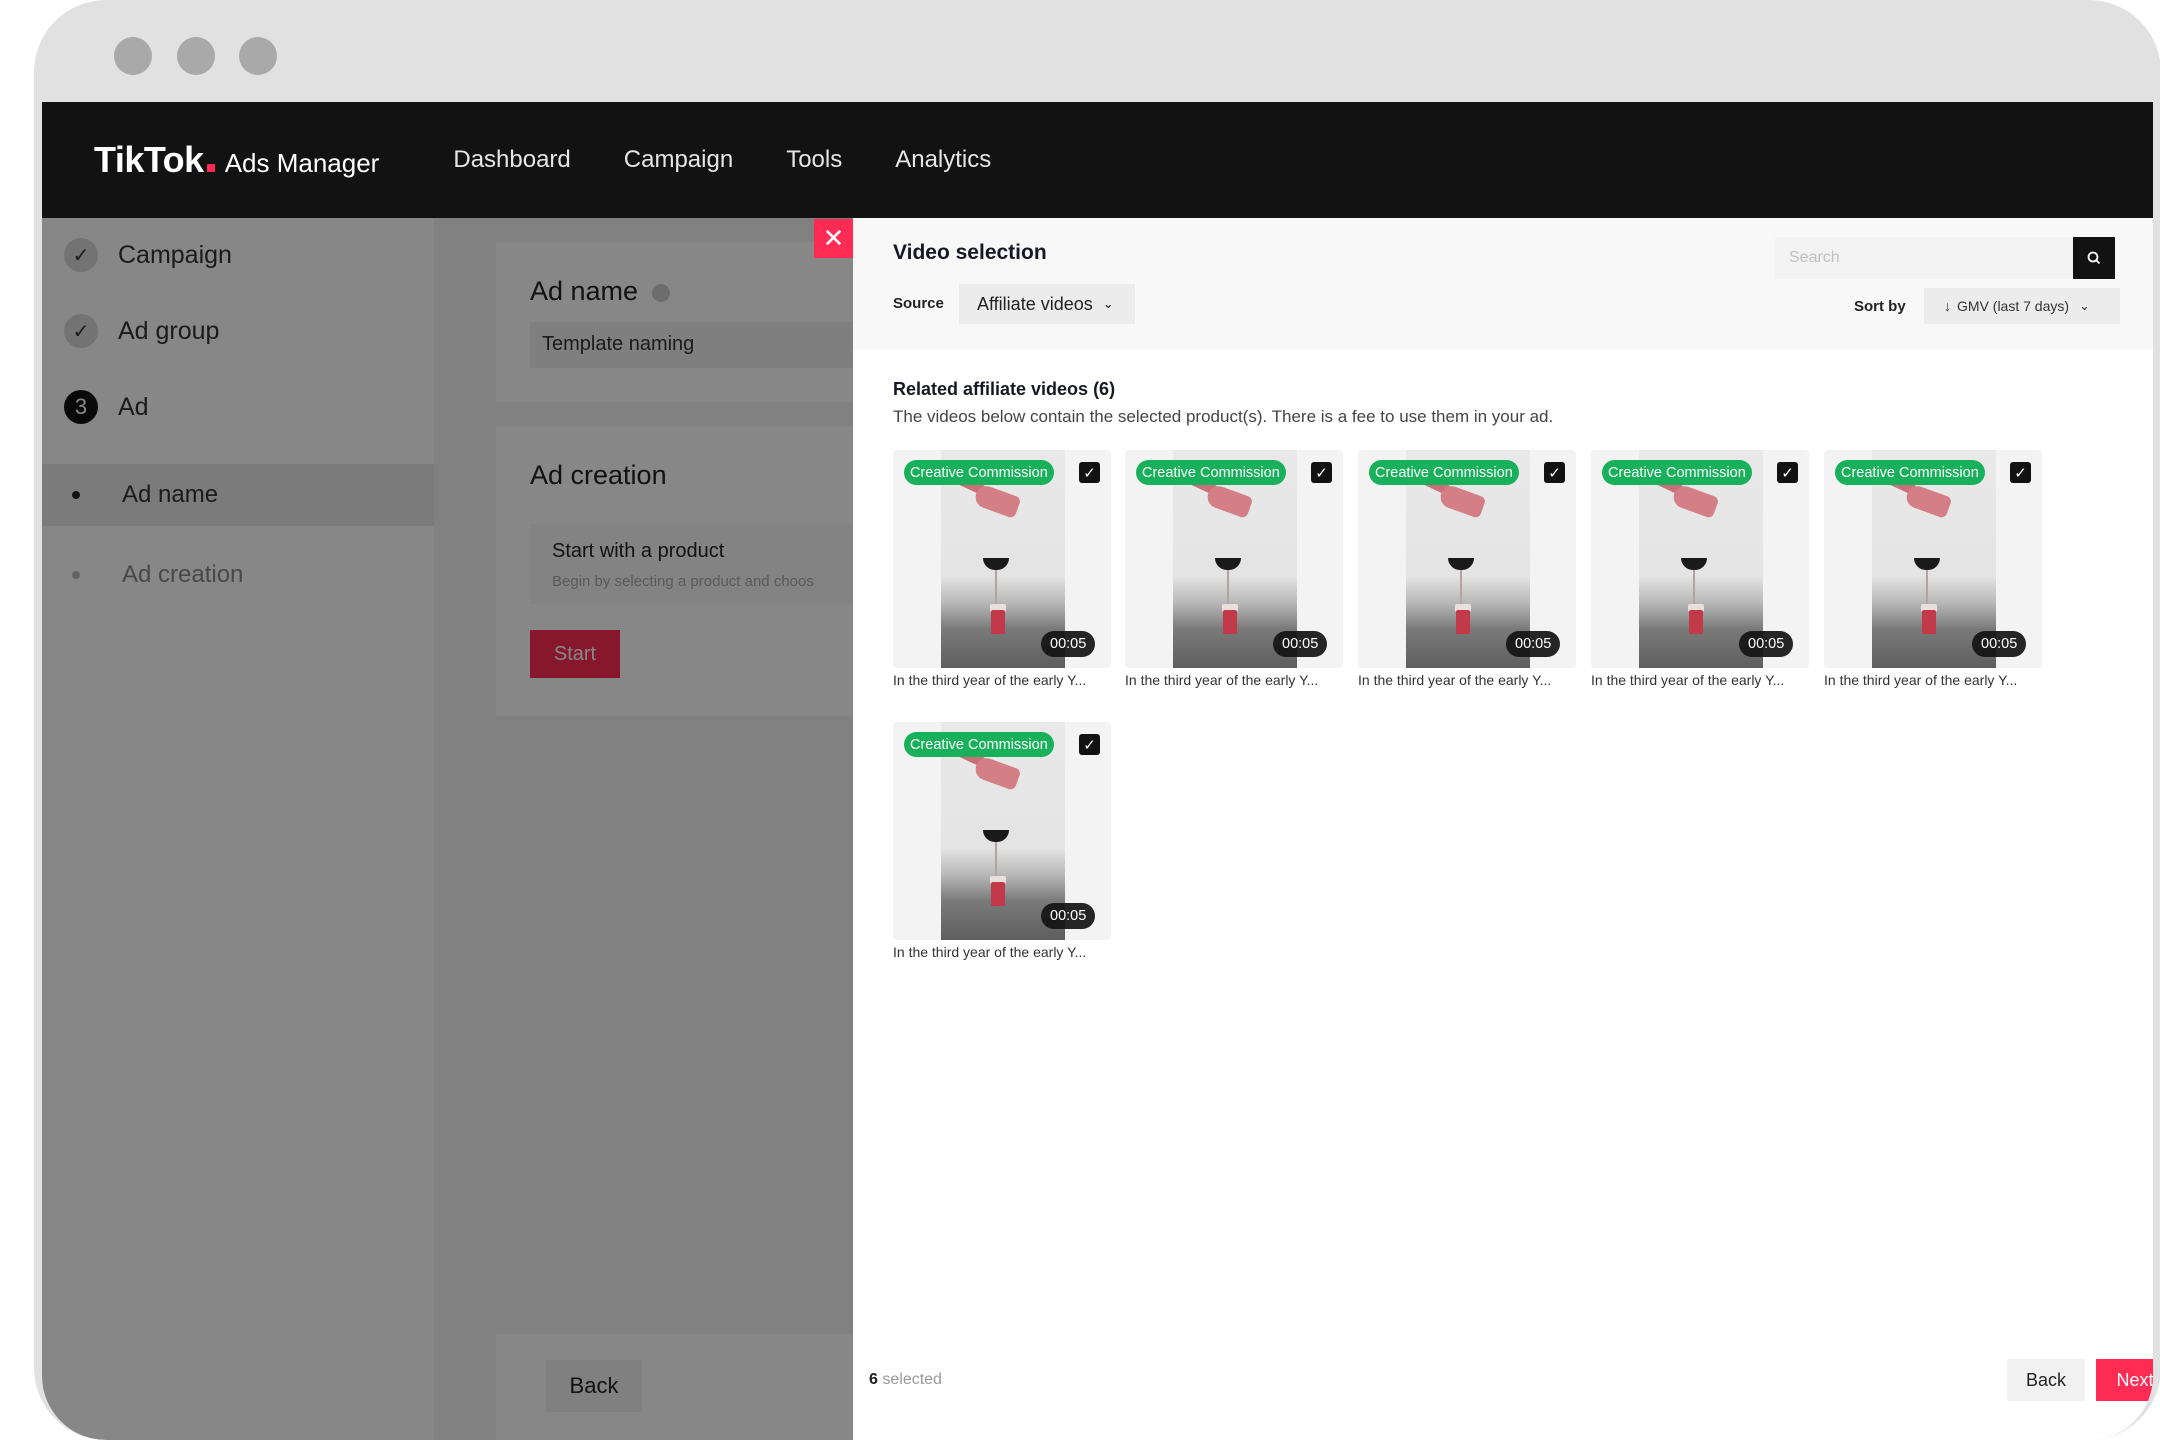 This screenshot has height=1440, width=2160. What do you see at coordinates (149, 159) in the screenshot?
I see `logo-wordmark: TikTok` at bounding box center [149, 159].